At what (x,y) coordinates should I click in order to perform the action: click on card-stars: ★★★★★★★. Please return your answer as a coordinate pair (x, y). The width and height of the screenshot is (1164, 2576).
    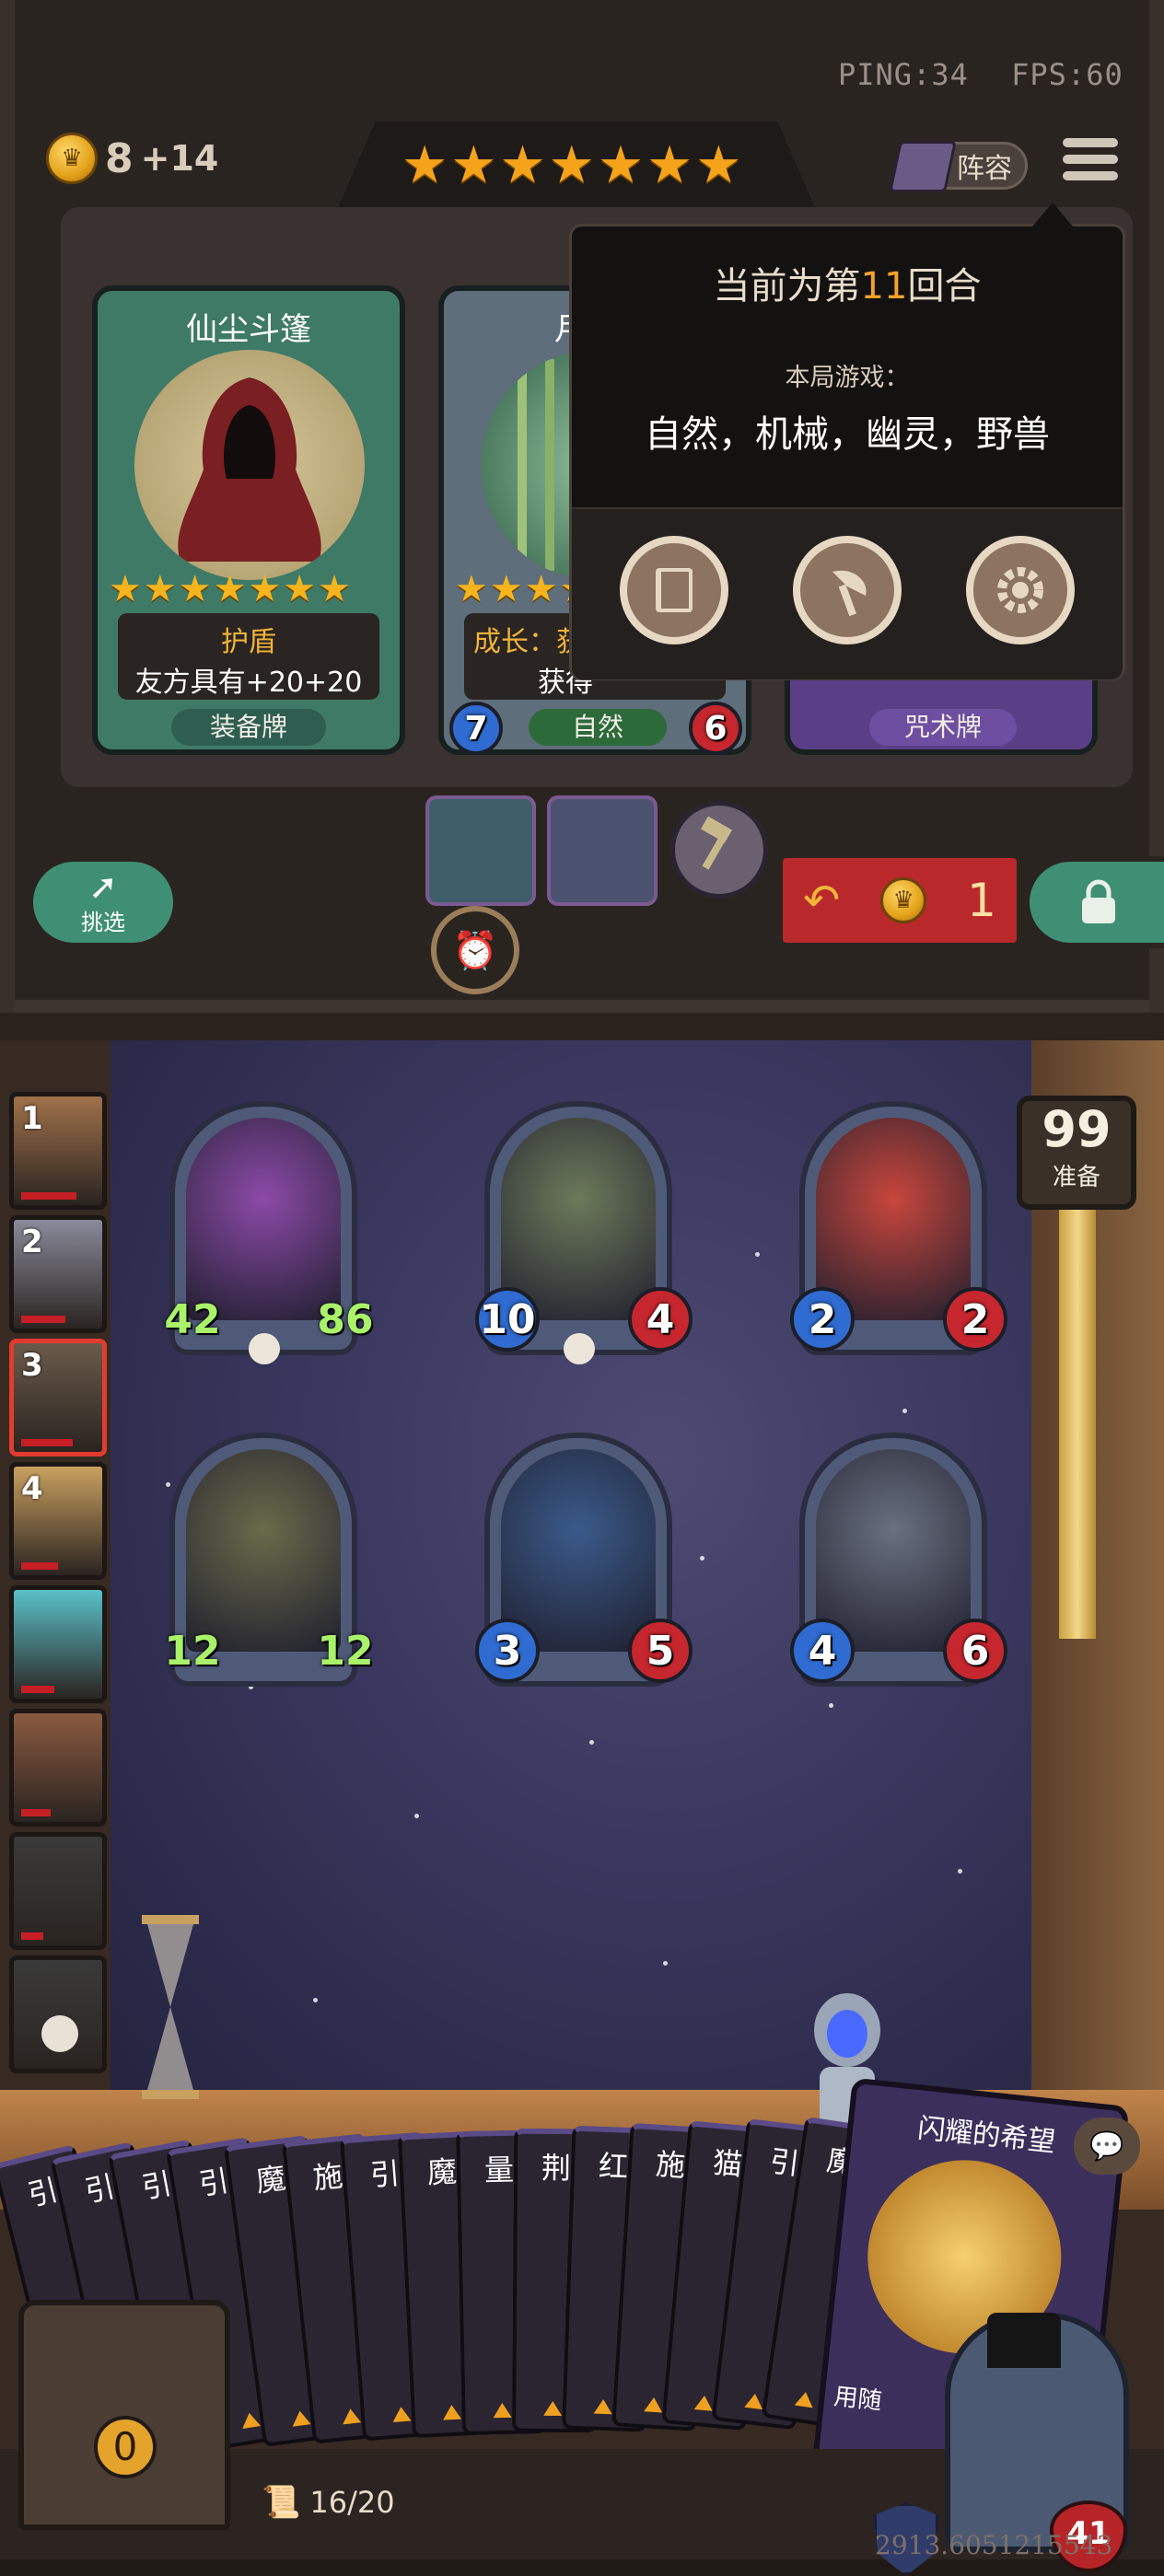
    Looking at the image, I should click on (230, 589).